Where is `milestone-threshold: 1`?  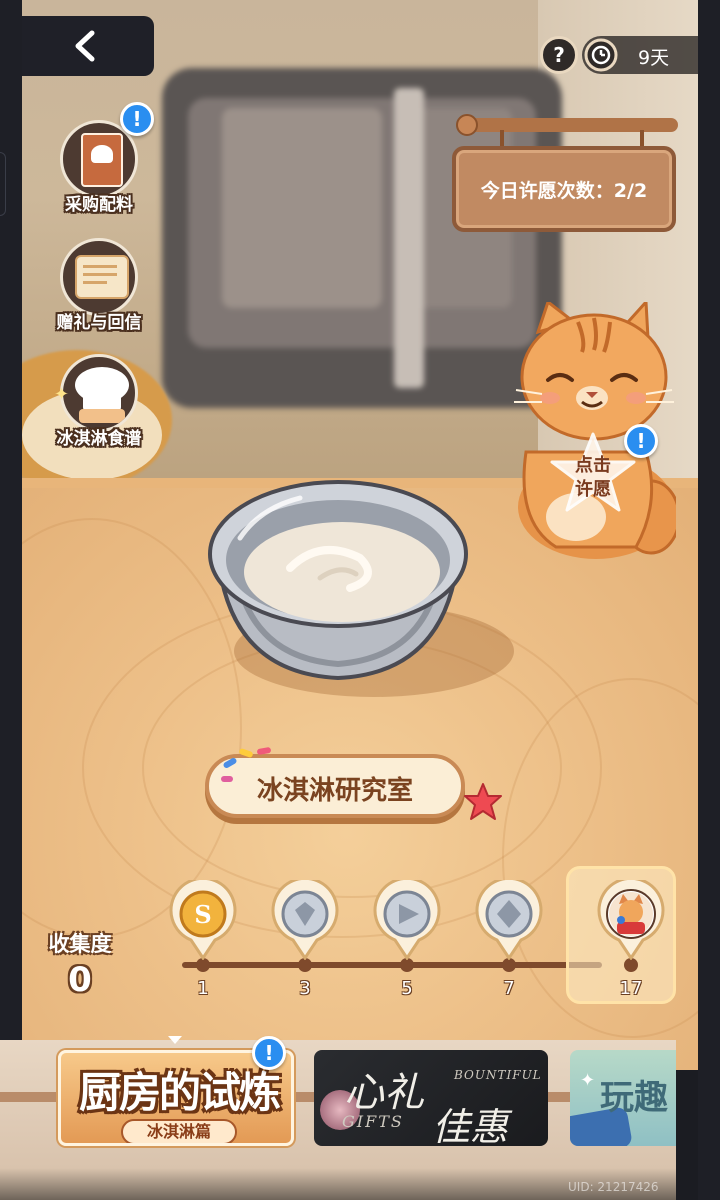
milestone-threshold: 1 is located at coordinates (203, 988).